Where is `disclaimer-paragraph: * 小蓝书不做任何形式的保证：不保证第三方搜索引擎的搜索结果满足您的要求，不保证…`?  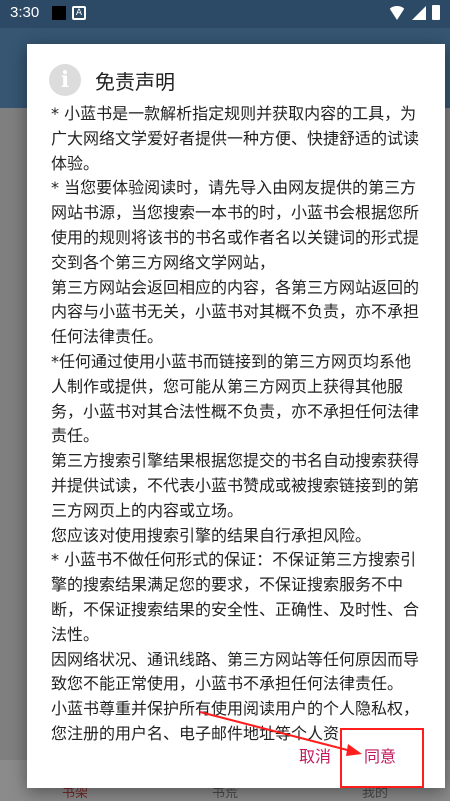
disclaimer-paragraph: * 小蓝书不做任何形式的保证：不保证第三方搜索引擎的搜索结果满足您的要求，不保证… is located at coordinates (235, 597).